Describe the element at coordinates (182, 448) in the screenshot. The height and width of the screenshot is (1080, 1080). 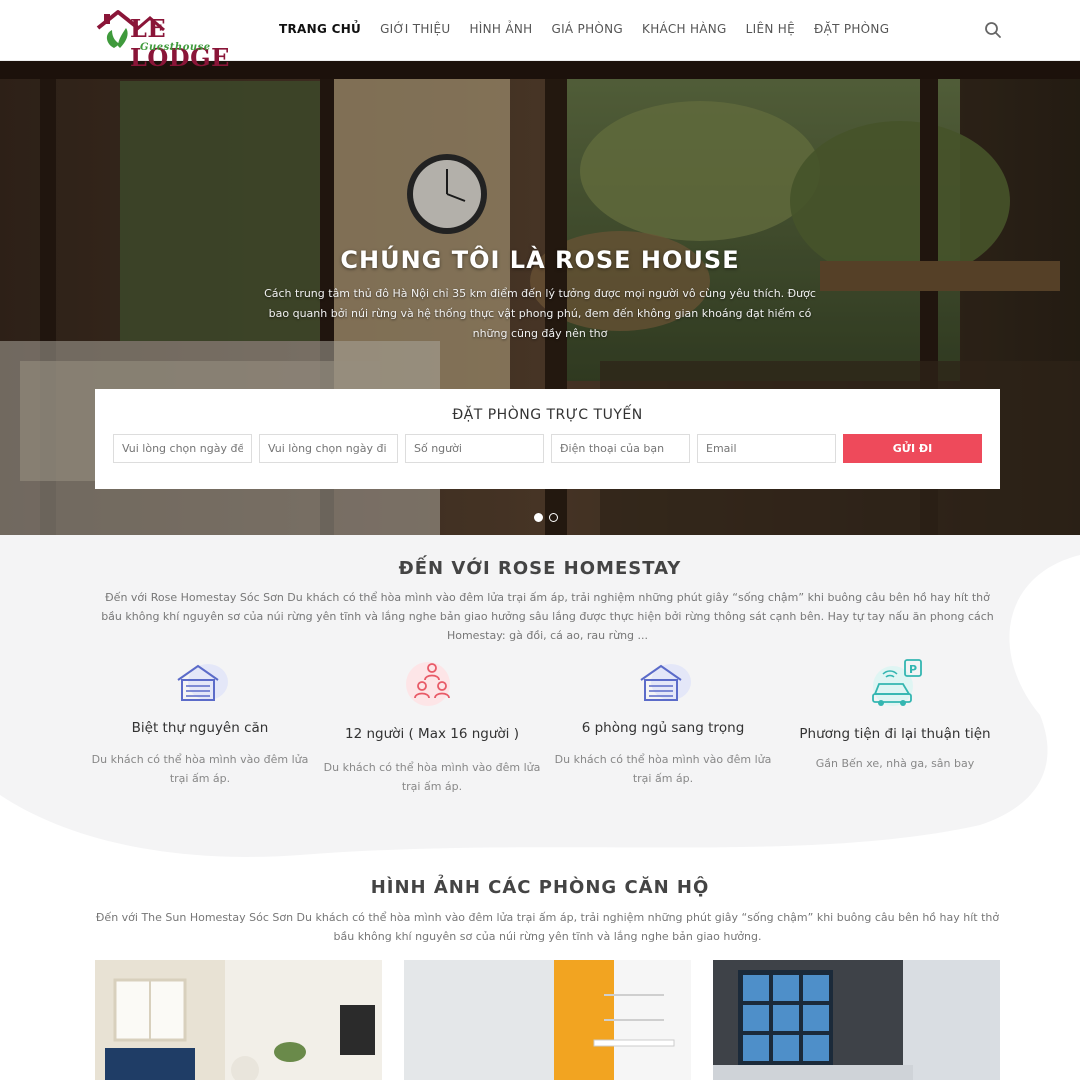
I see `arrival-date-input` at that location.